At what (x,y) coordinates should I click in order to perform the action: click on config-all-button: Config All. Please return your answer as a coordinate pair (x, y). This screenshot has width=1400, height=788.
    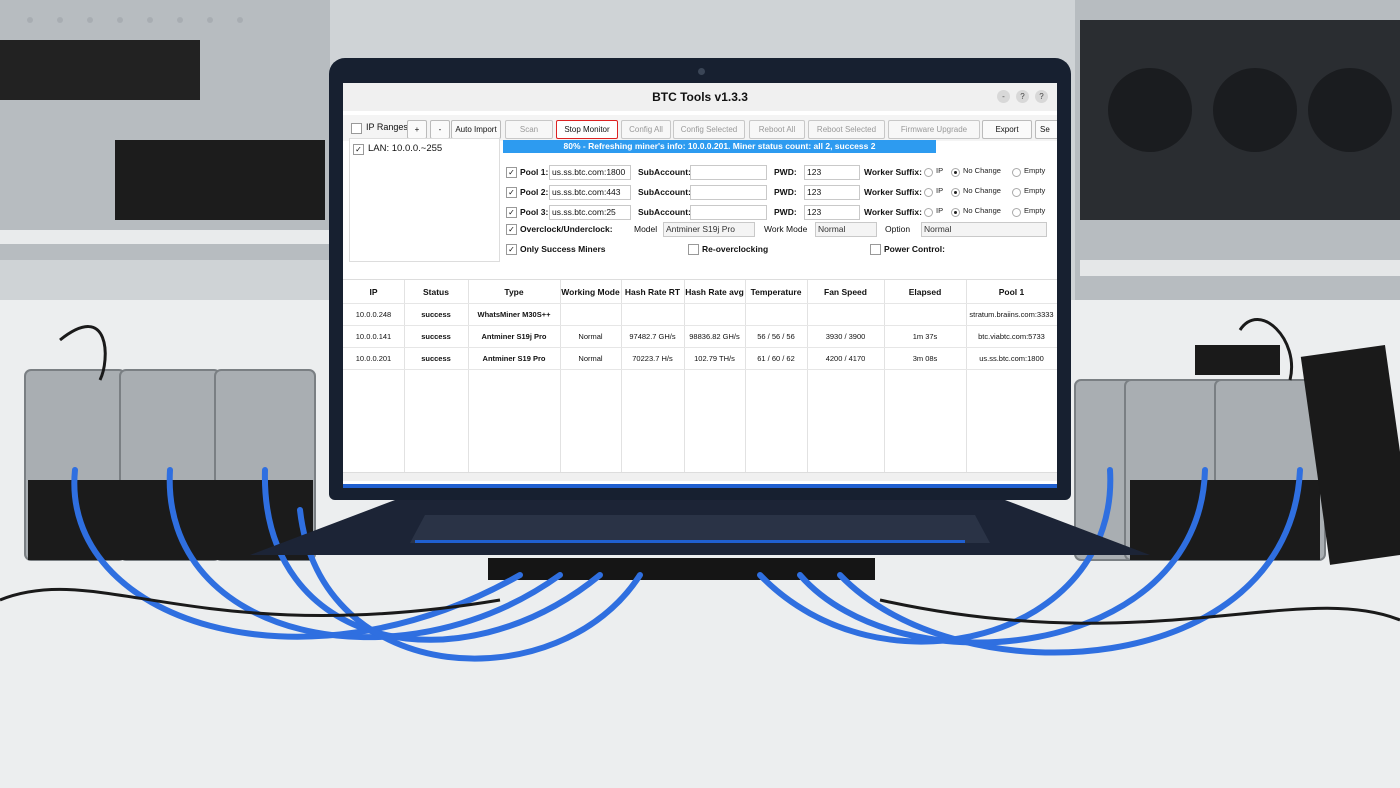
    Looking at the image, I should click on (646, 129).